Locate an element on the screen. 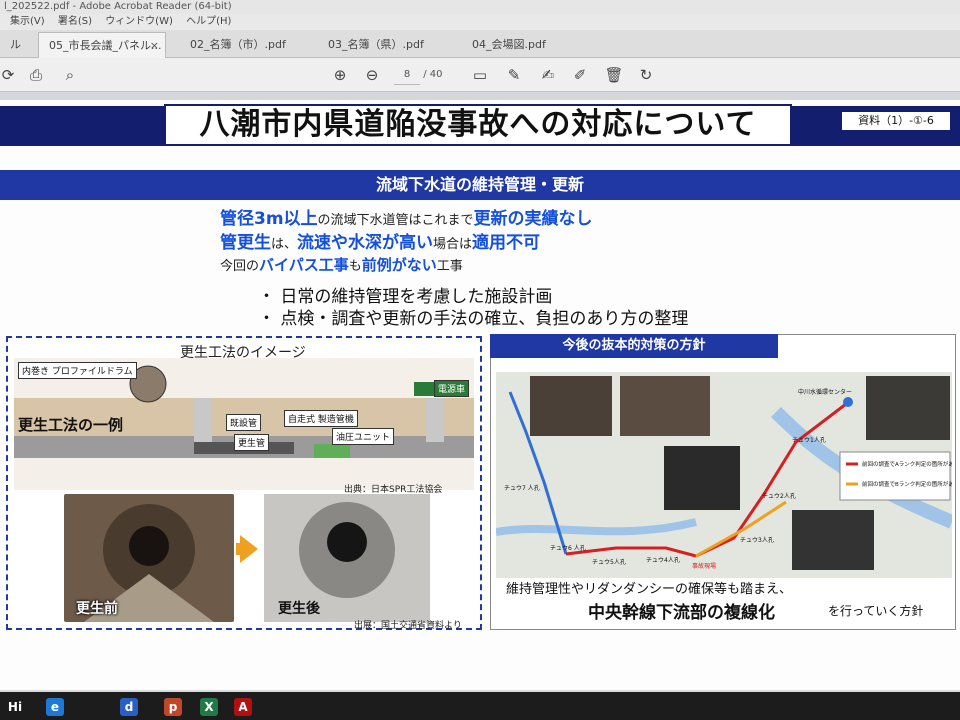  tab-0: ル is located at coordinates (18, 45).